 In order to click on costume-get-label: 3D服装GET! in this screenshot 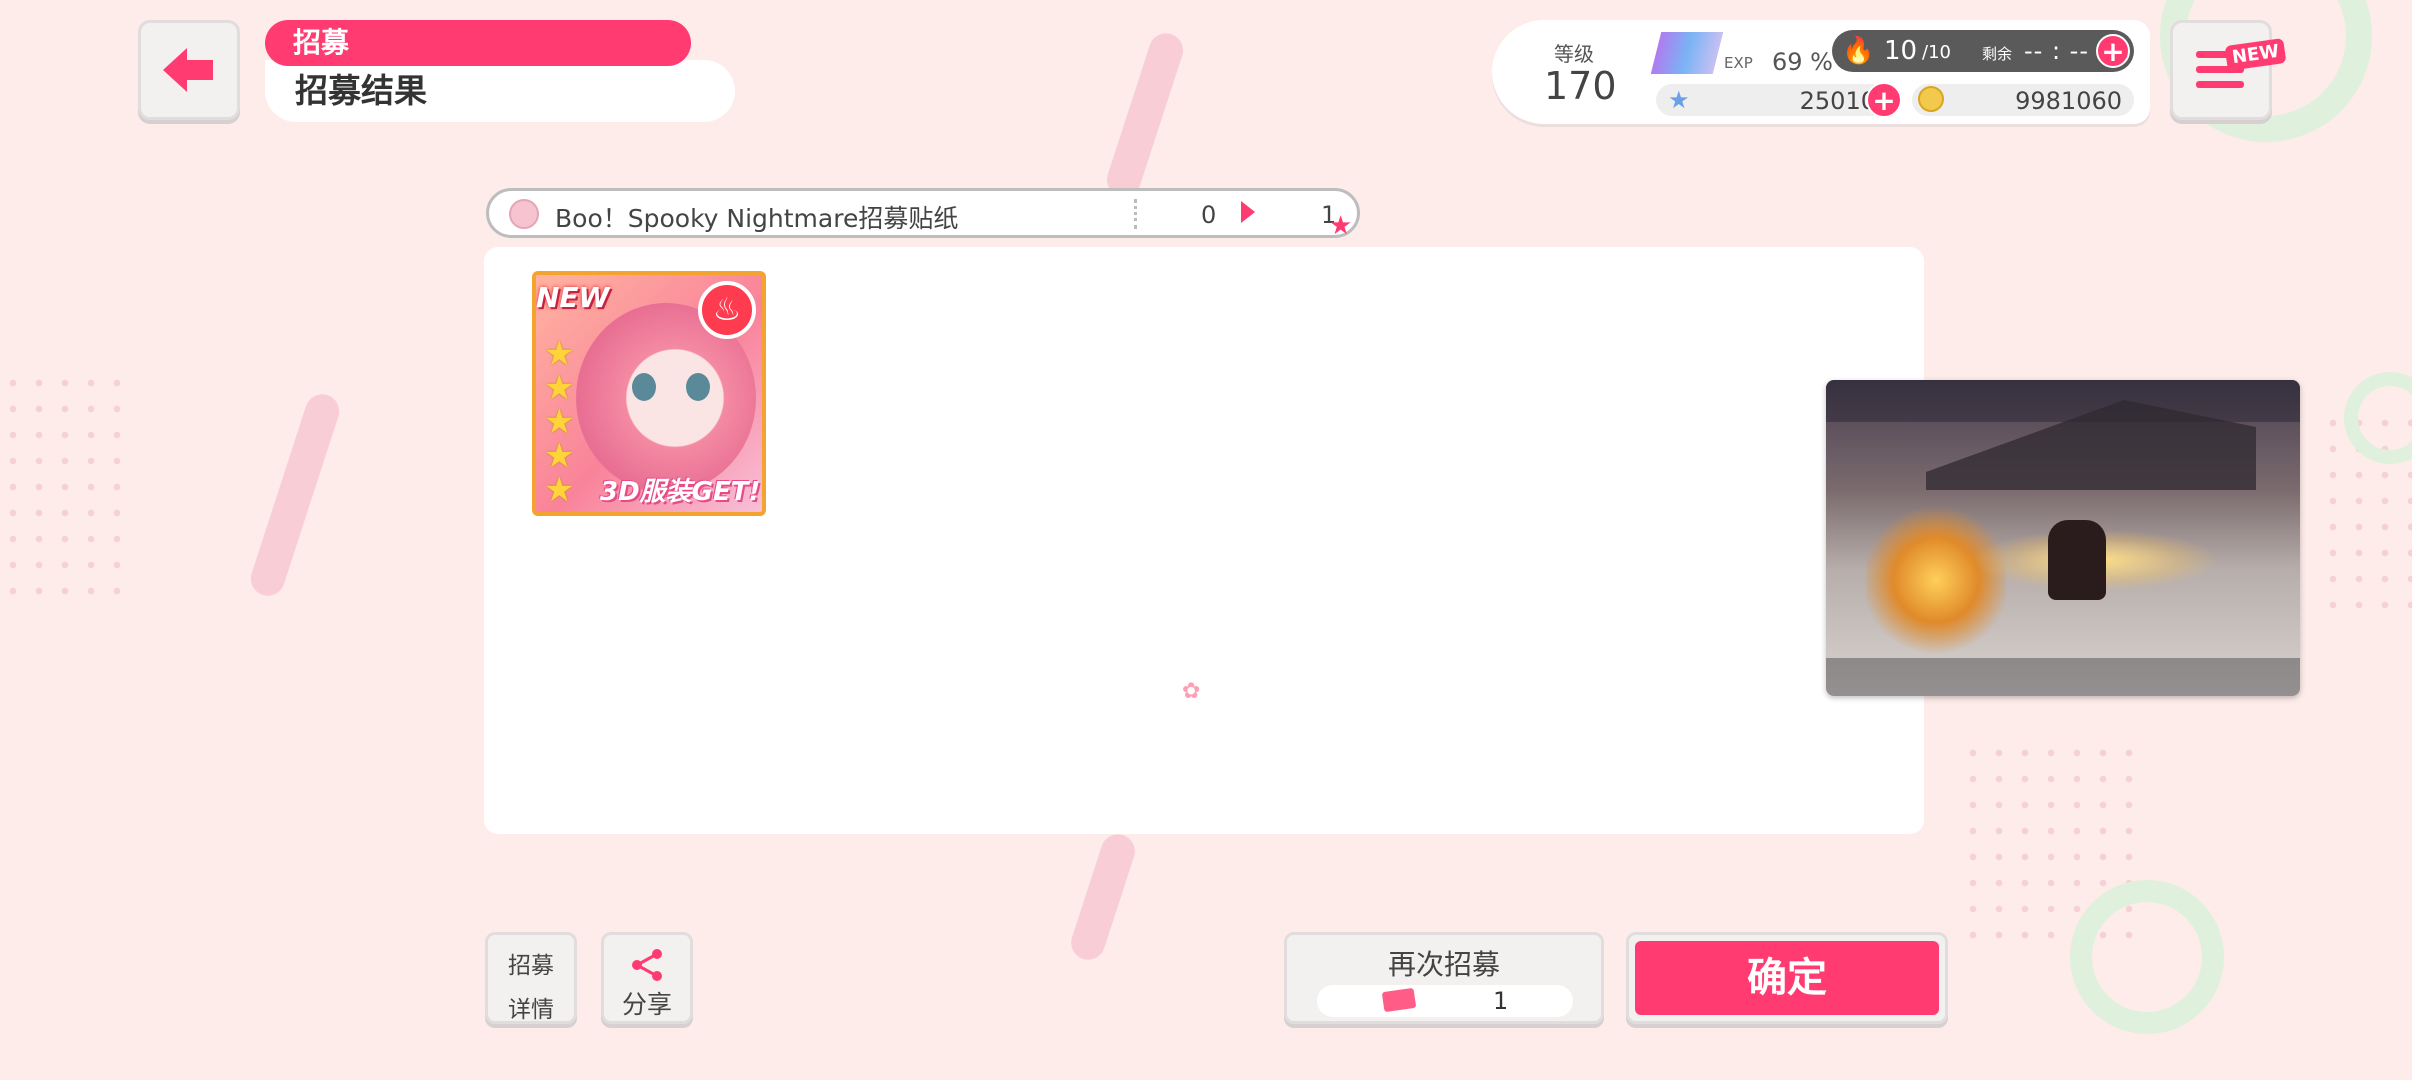, I will do `click(680, 492)`.